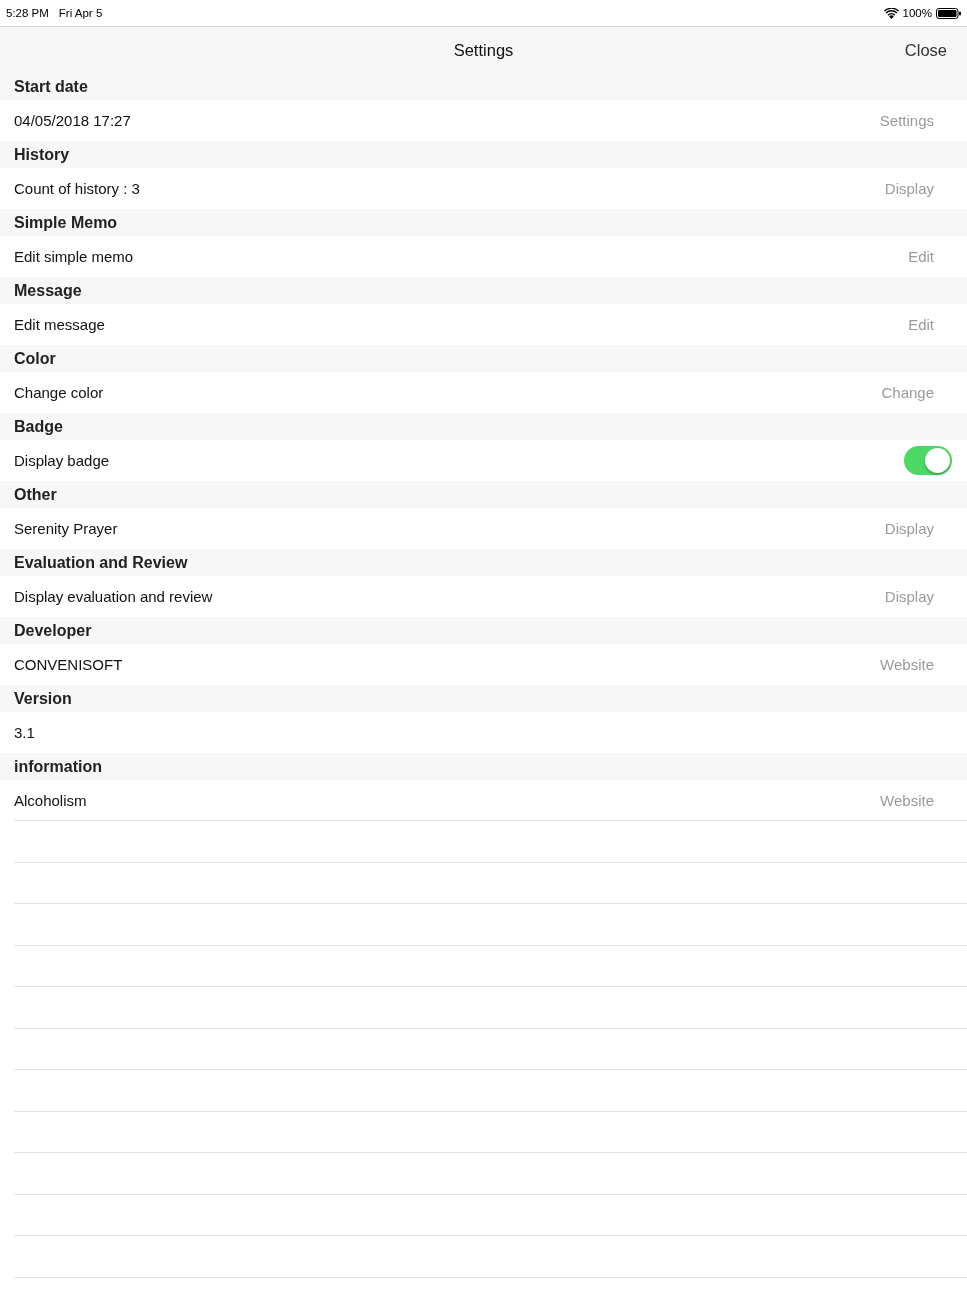 The height and width of the screenshot is (1290, 967). I want to click on section-header: Message, so click(483, 290).